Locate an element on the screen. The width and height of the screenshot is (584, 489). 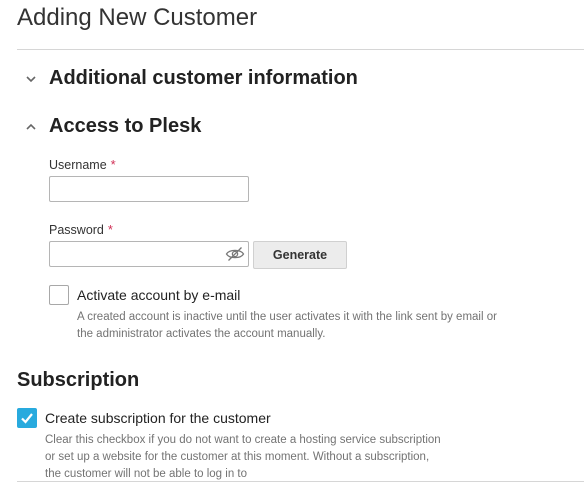
checkmark-icon is located at coordinates (27, 418).